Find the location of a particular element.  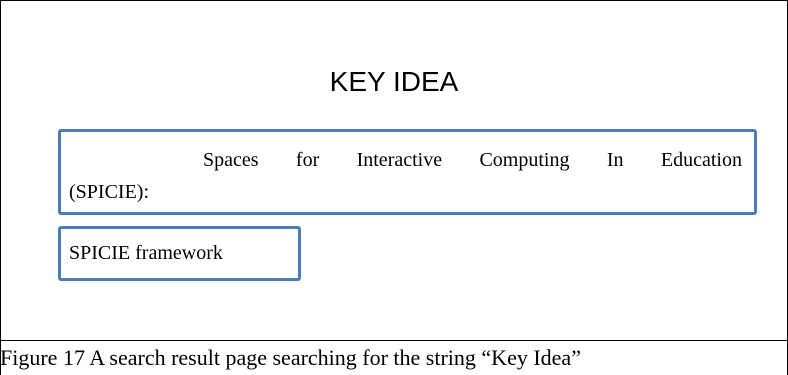

slide-title: KEY IDEA is located at coordinates (394, 81).